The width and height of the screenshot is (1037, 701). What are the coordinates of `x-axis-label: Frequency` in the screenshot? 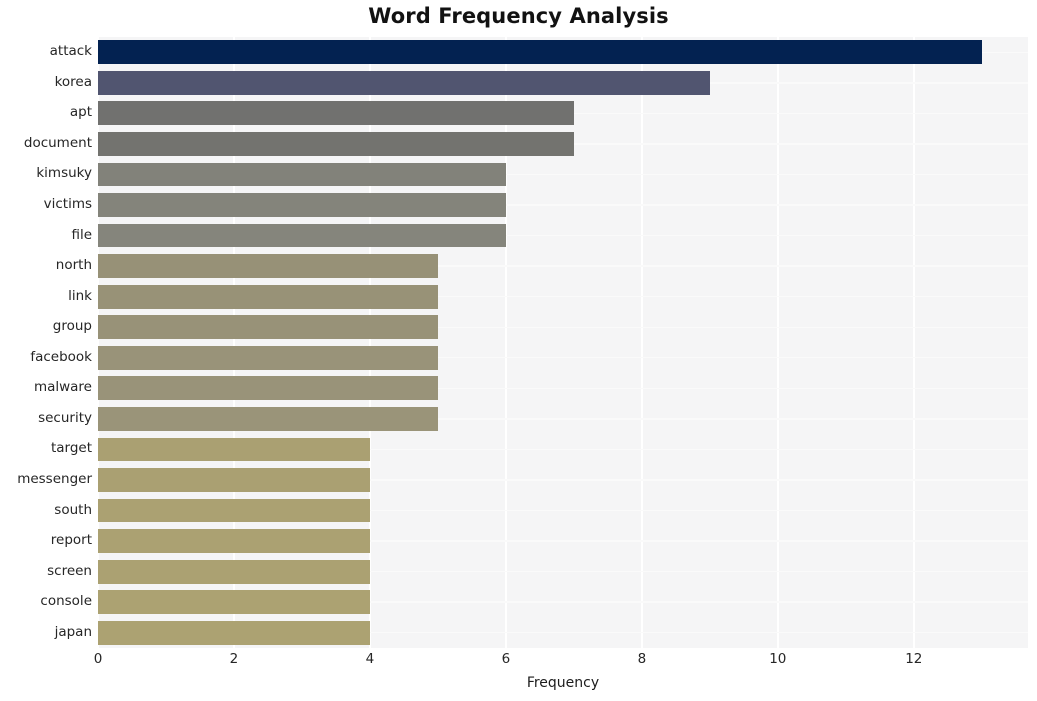 It's located at (563, 683).